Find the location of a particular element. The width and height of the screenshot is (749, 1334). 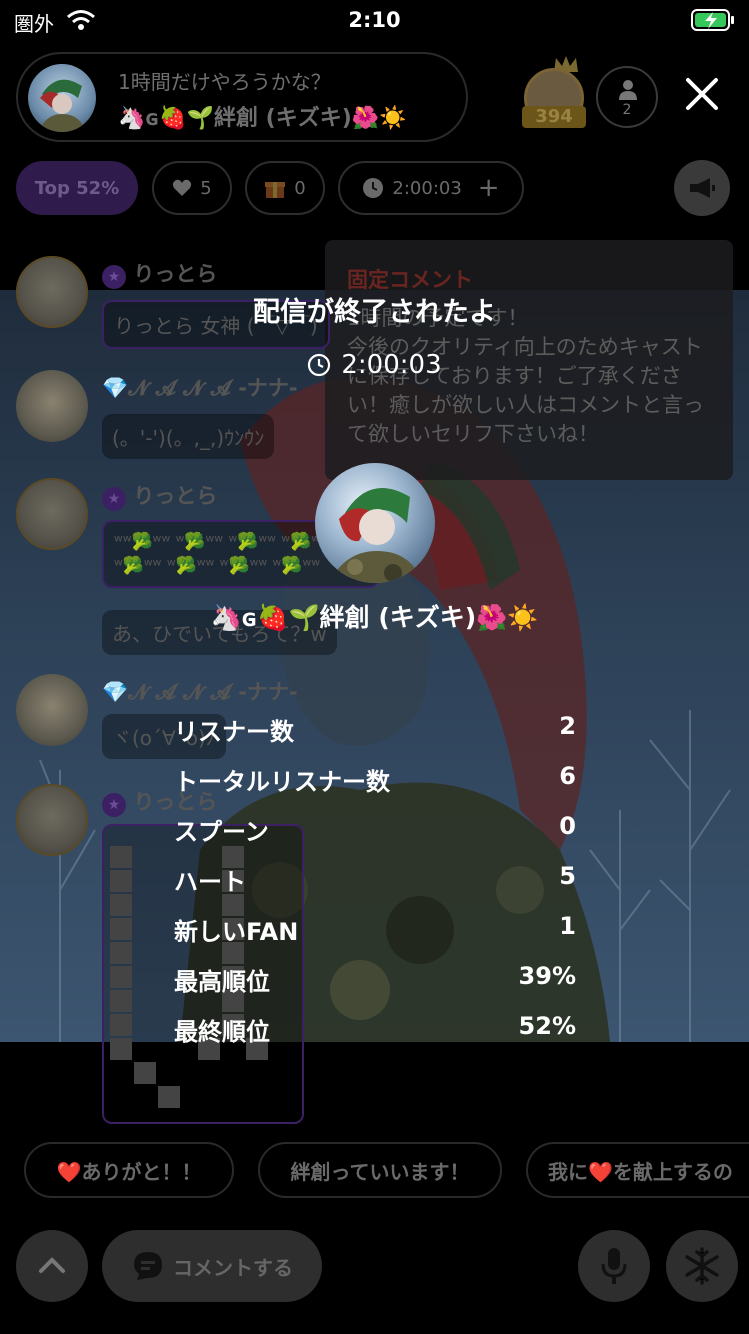

add-time-icon: + is located at coordinates (489, 188).